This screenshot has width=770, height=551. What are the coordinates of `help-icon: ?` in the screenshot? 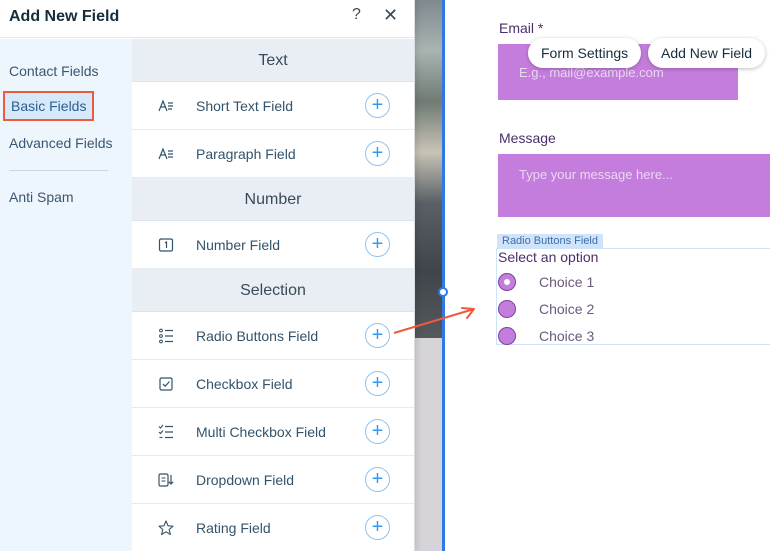 It's located at (356, 15).